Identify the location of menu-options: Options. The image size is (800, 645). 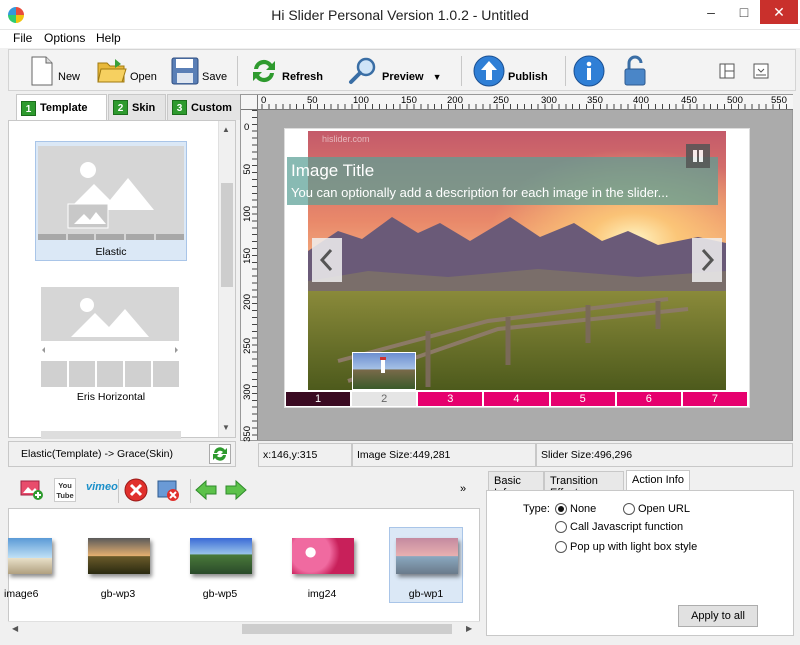
(64, 38).